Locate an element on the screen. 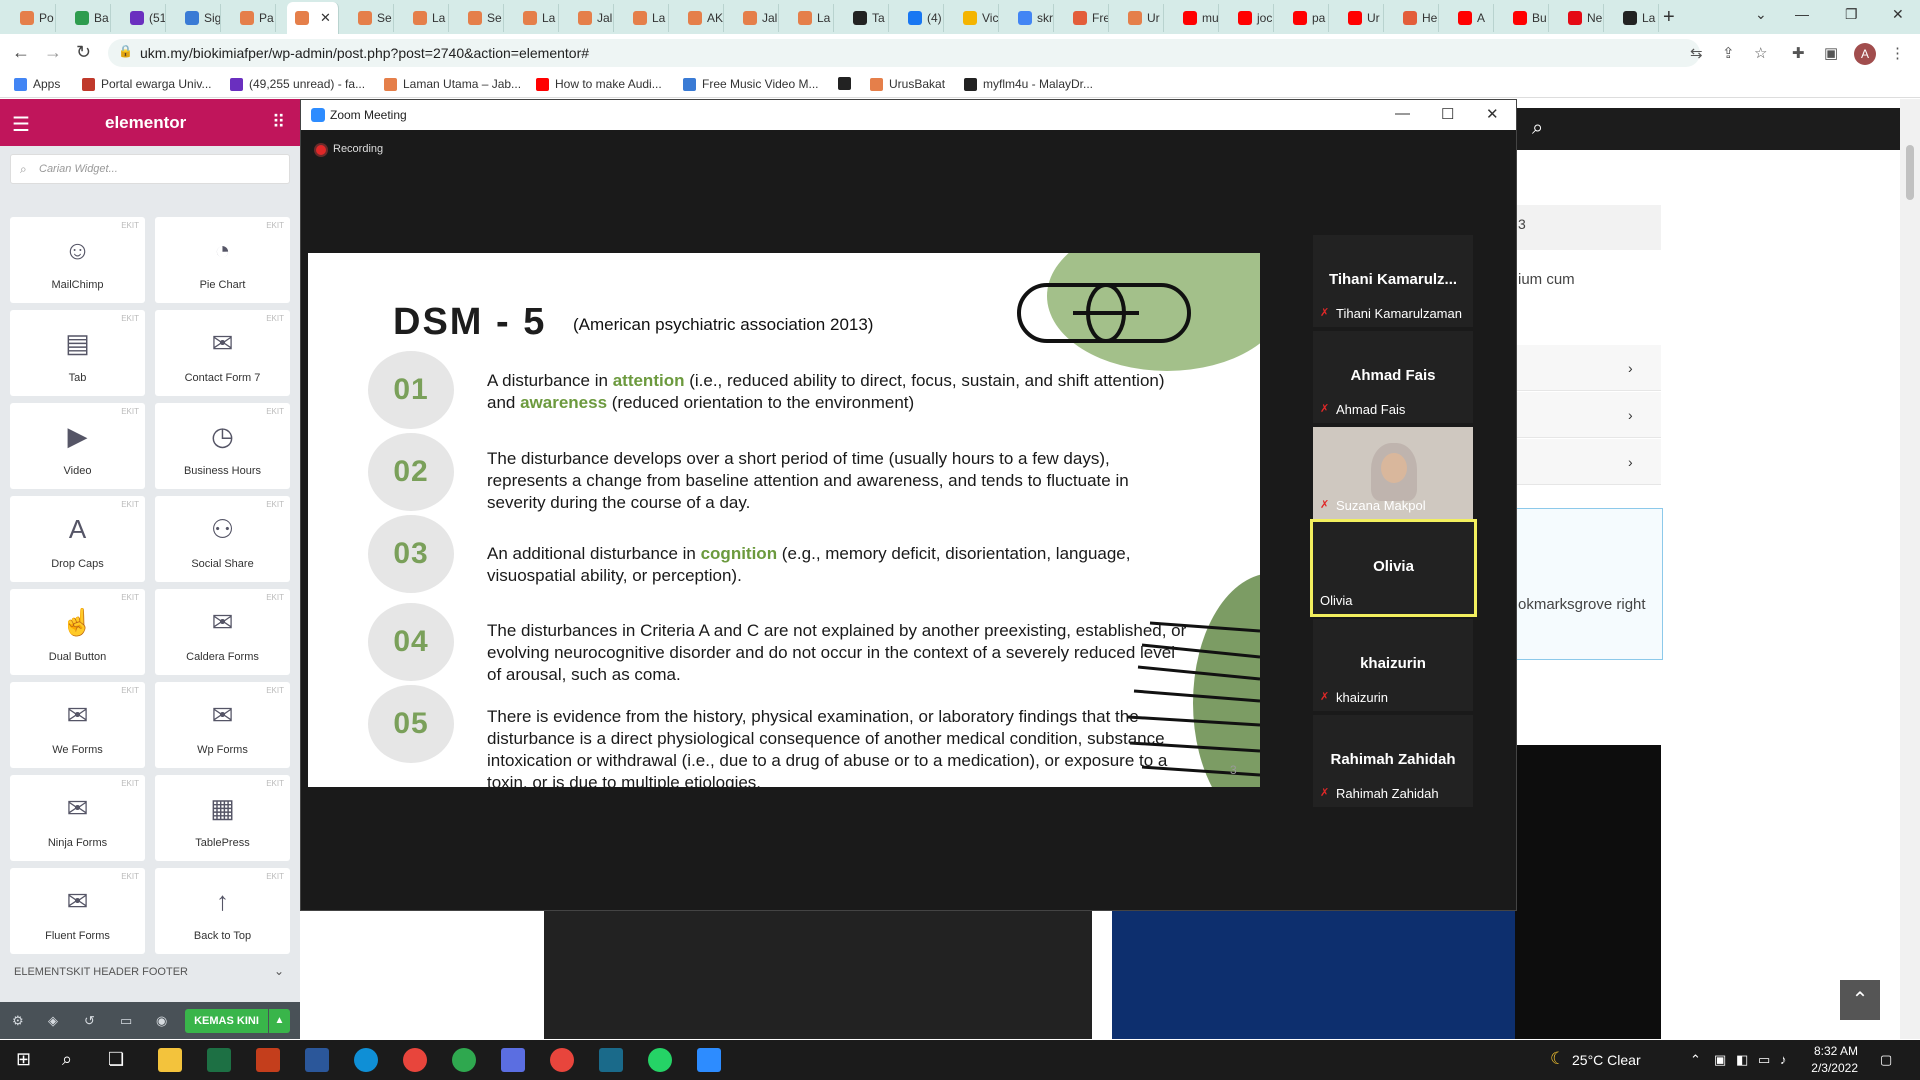  widget-tile: EKIT ✉ Contact Form 7 is located at coordinates (222, 353).